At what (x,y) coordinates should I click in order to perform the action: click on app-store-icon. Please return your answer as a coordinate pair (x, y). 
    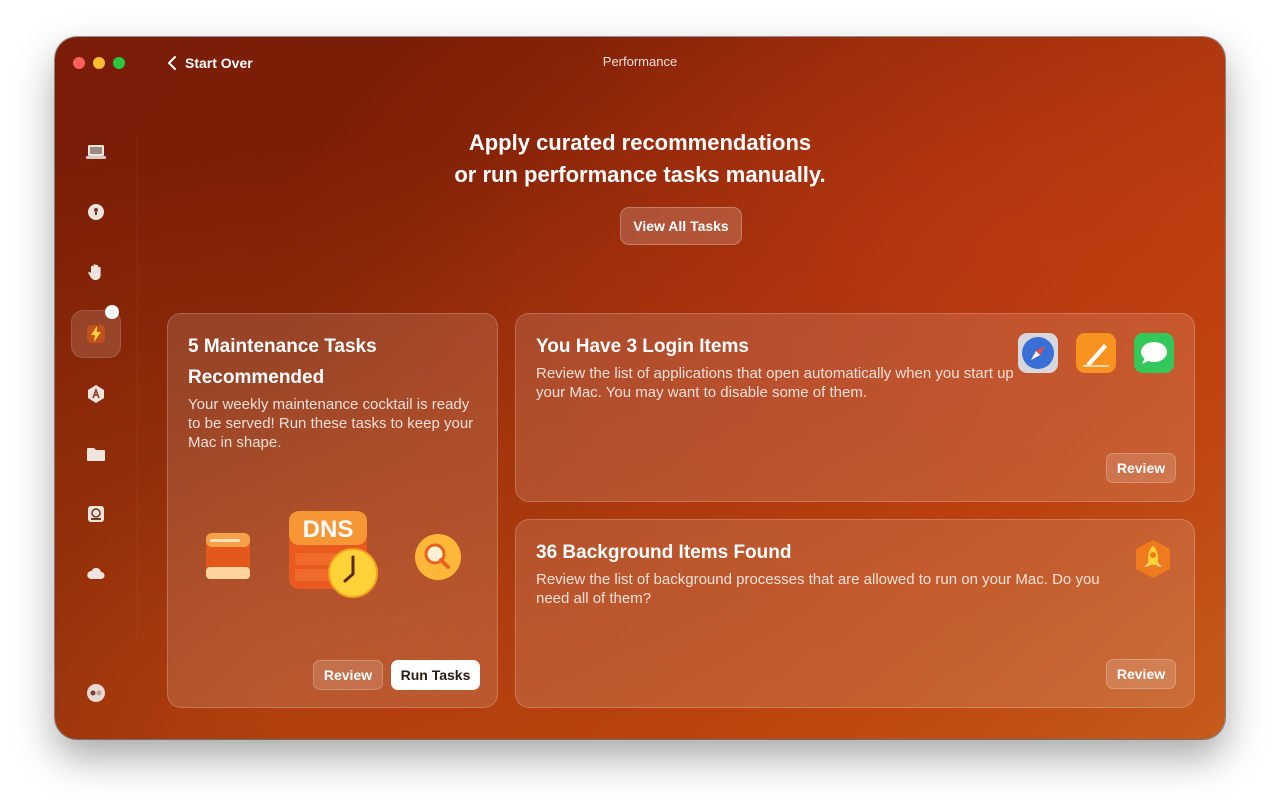
    Looking at the image, I should click on (96, 394).